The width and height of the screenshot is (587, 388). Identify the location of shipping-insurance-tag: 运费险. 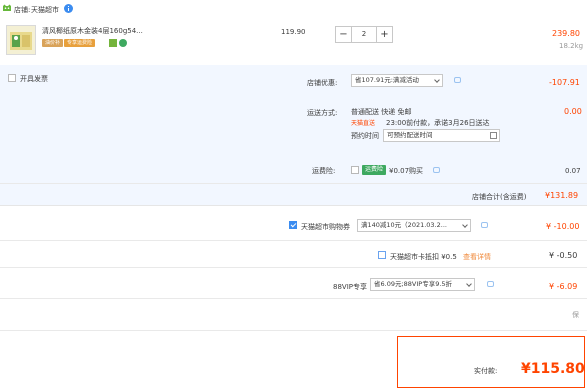
(374, 170).